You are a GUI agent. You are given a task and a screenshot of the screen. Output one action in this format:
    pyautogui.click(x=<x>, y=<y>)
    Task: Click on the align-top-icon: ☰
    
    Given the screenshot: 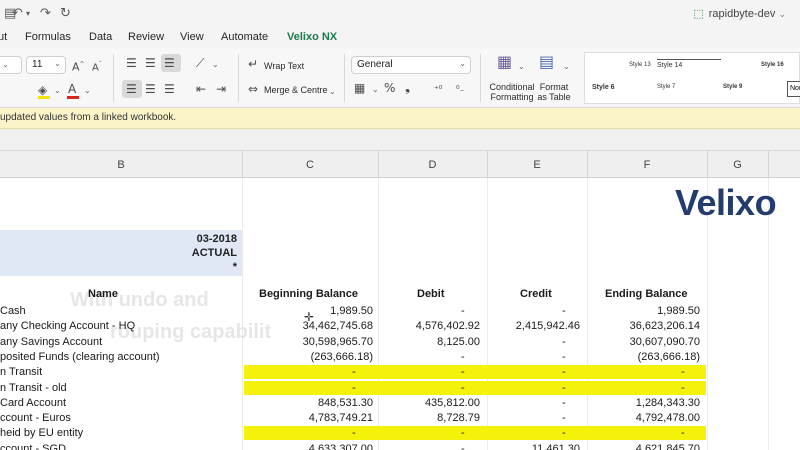 What is the action you would take?
    pyautogui.click(x=131, y=63)
    